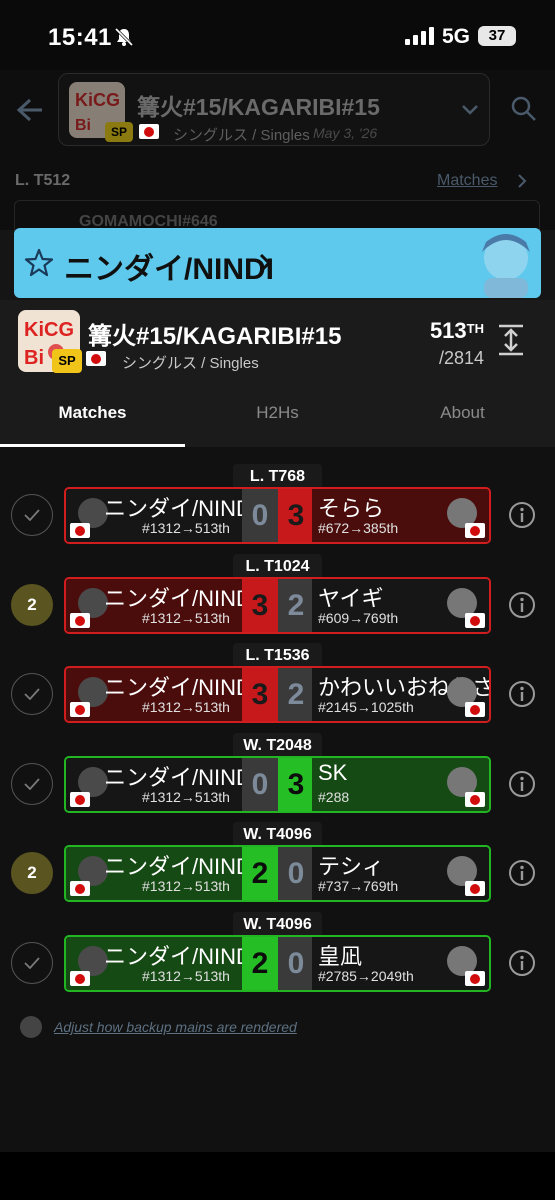  Describe the element at coordinates (260, 605) in the screenshot. I see `player-one-score: 3` at that location.